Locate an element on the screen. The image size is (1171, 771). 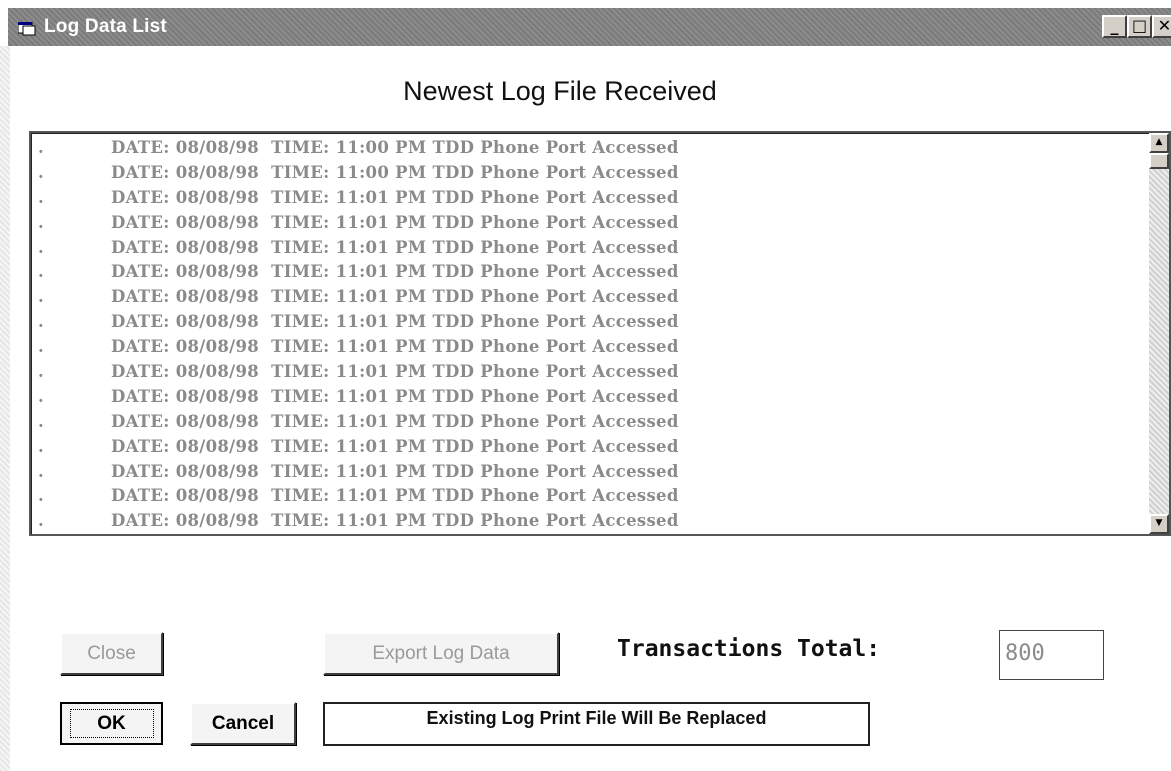
status-message: Existing Log Print File Will Be Replaced is located at coordinates (596, 724).